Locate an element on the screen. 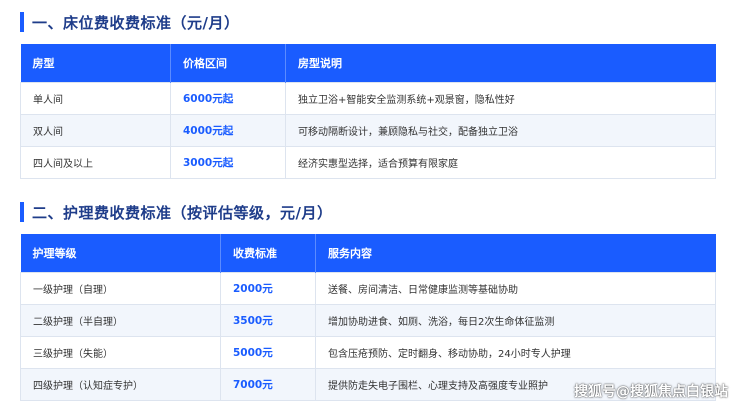  care-level-cell: 一级护理（自理） is located at coordinates (120, 288).